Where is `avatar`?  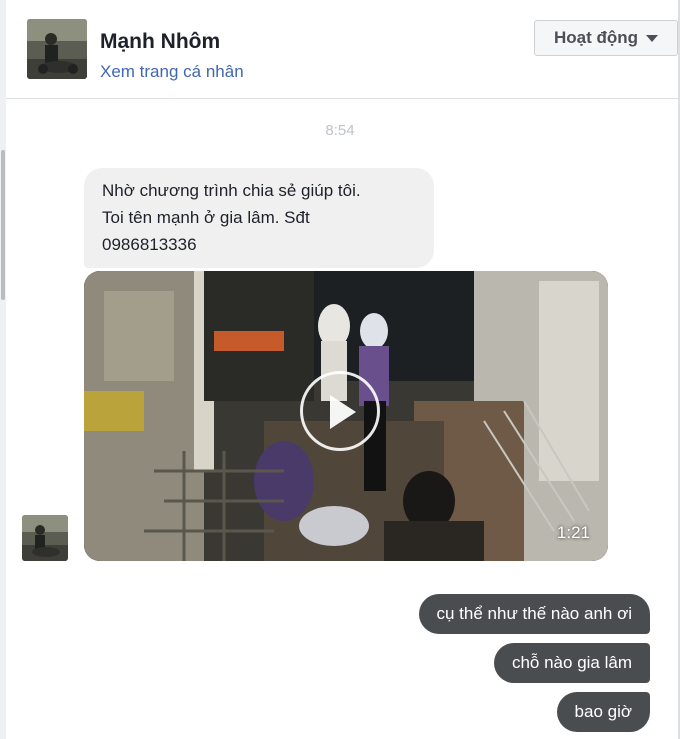
avatar is located at coordinates (57, 49).